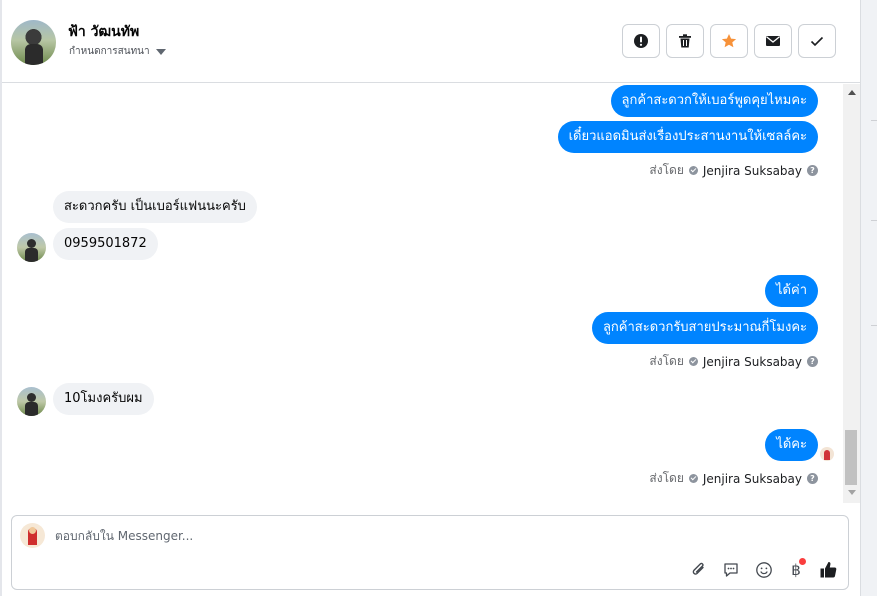 This screenshot has width=877, height=596. What do you see at coordinates (714, 101) in the screenshot?
I see `outgoing-message: ลูกค้าสะดวกให้เบอร์พูดคุยไหมคะ` at bounding box center [714, 101].